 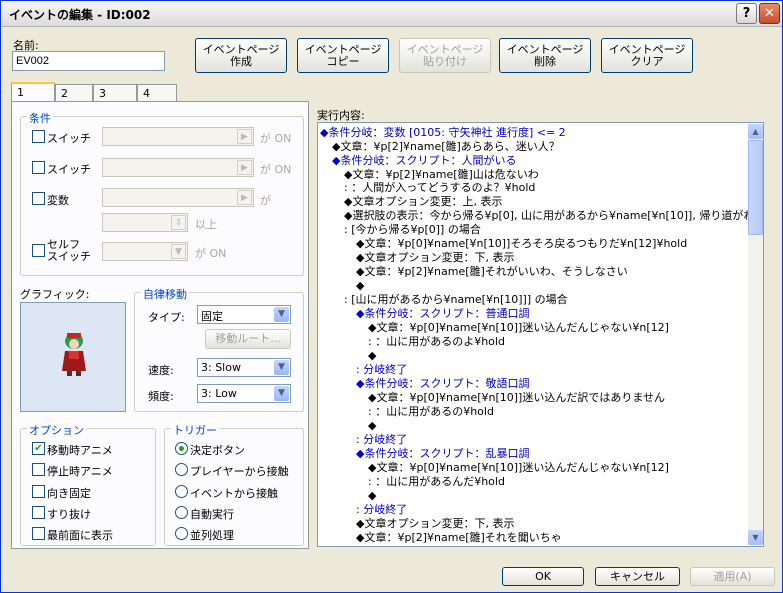 I want to click on trigger-label: イベントから接触, so click(x=234, y=493).